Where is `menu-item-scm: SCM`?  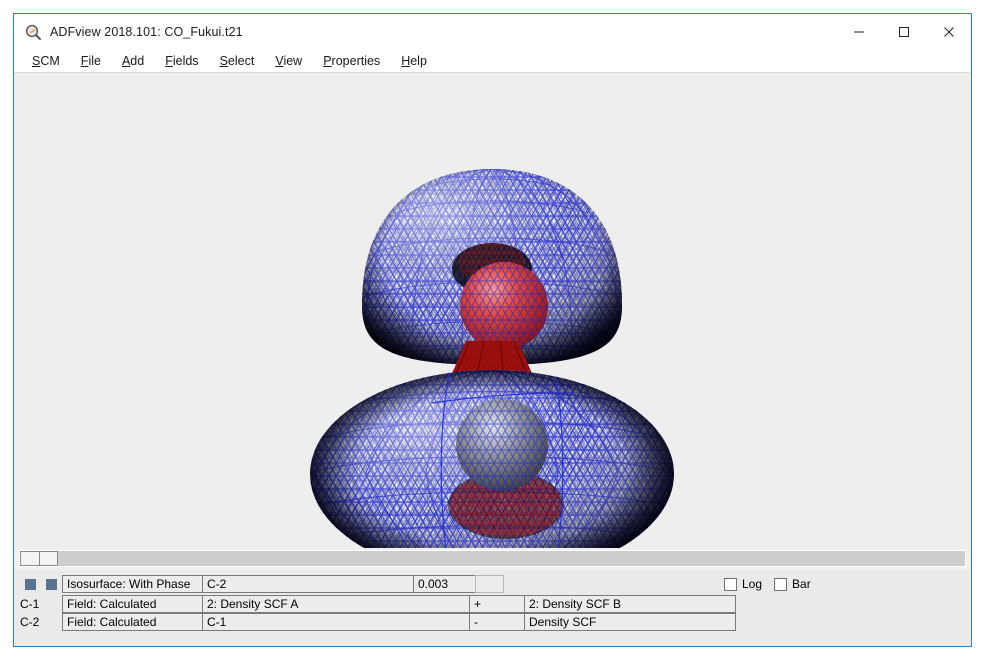
menu-item-scm: SCM is located at coordinates (46, 61).